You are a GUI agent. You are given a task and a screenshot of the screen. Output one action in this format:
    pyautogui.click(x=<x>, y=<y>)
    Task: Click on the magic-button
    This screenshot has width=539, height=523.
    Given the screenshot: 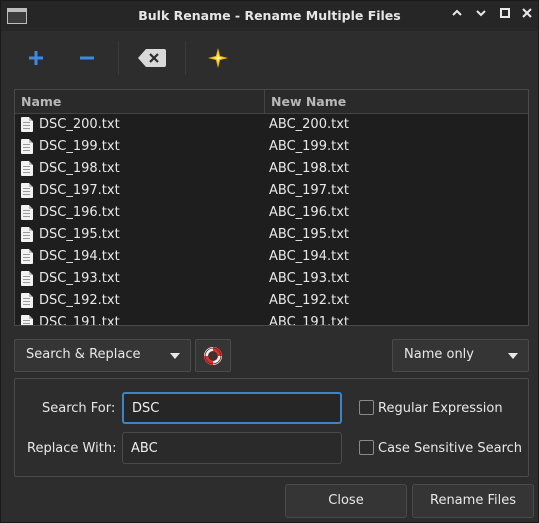 What is the action you would take?
    pyautogui.click(x=218, y=58)
    